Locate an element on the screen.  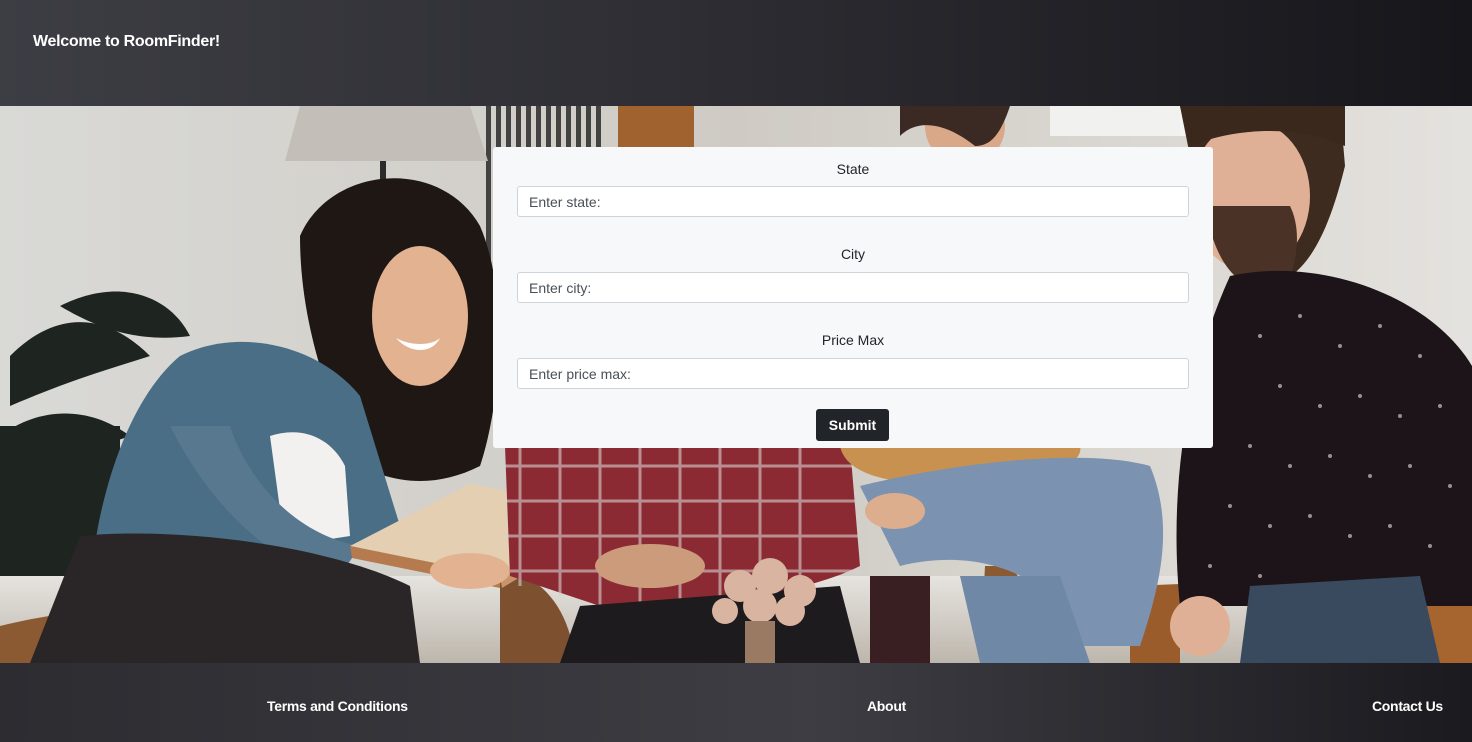
price-max-input is located at coordinates (853, 373).